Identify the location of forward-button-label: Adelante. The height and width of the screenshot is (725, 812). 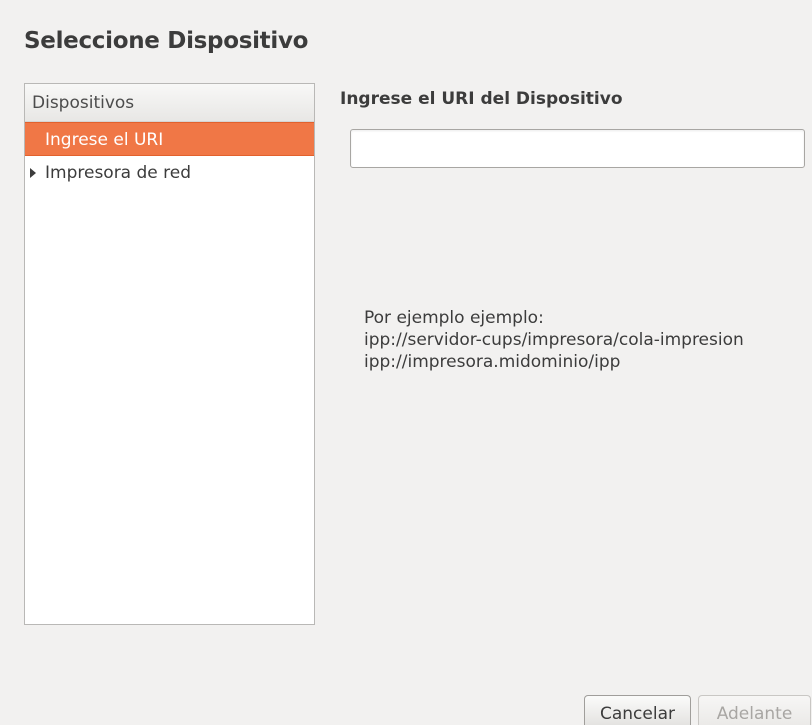
(754, 714).